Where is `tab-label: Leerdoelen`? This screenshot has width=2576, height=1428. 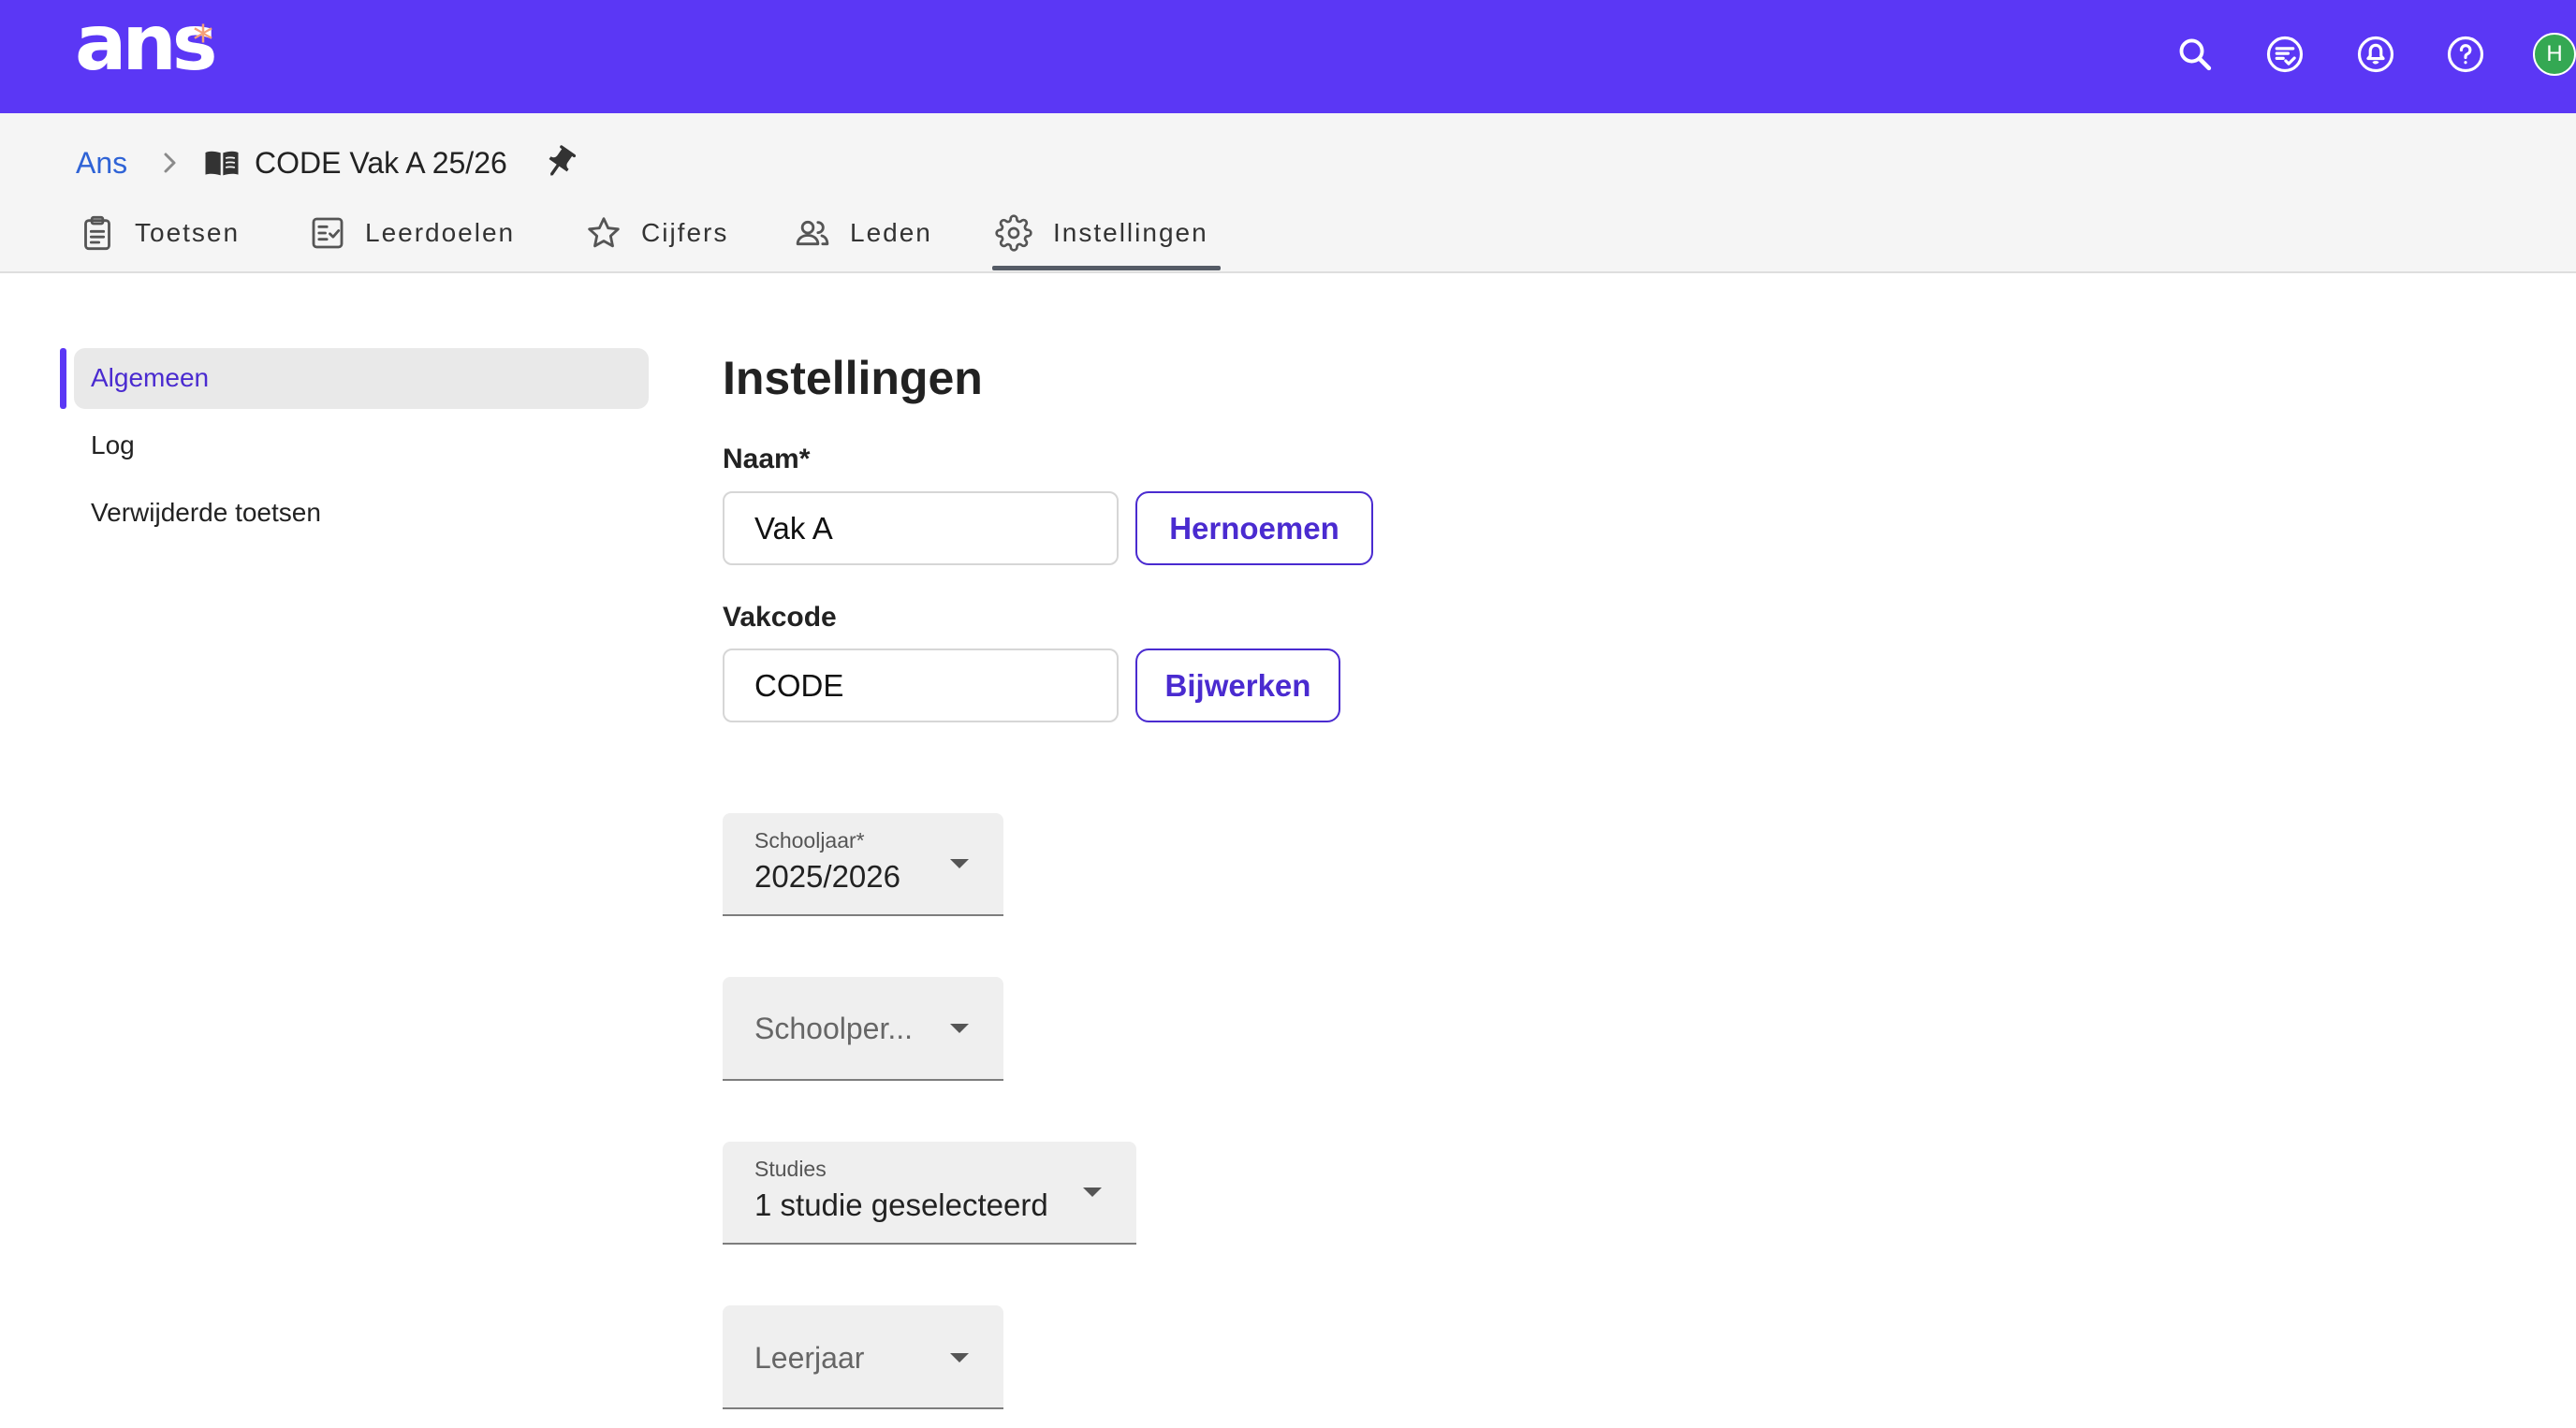
tab-label: Leerdoelen is located at coordinates (440, 232).